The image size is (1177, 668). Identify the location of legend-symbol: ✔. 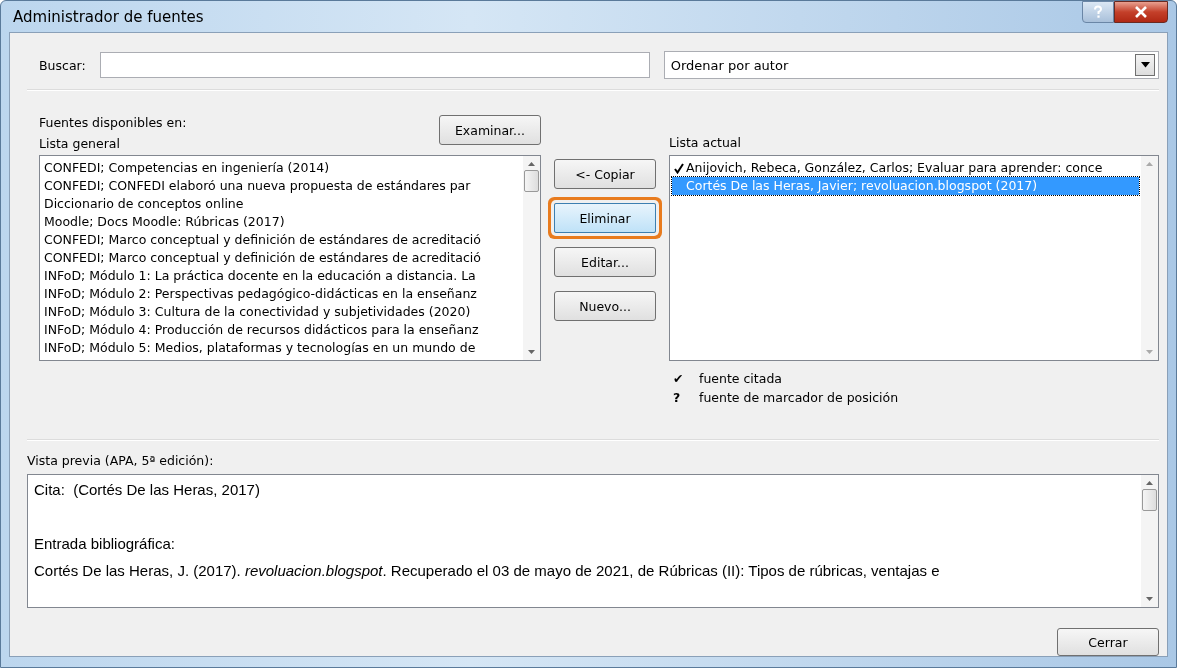
(678, 378).